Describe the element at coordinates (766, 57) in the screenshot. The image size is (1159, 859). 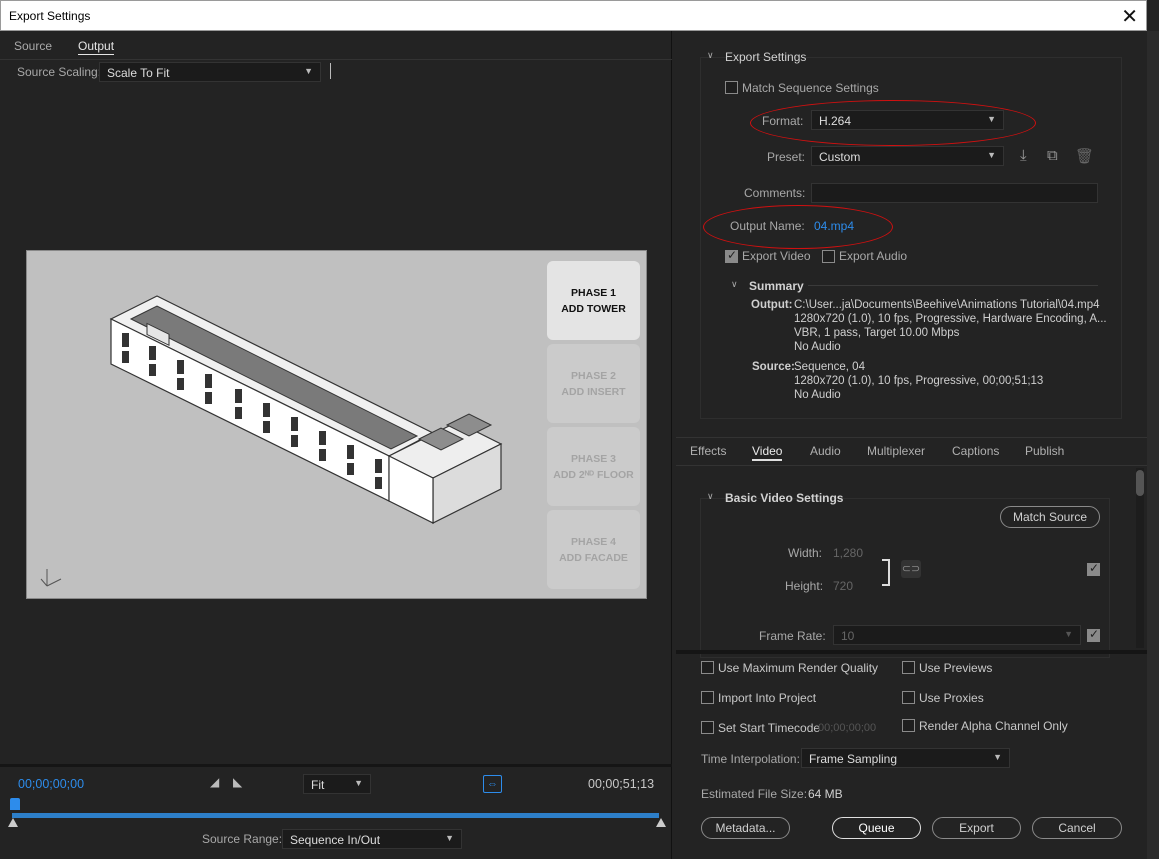
I see `export-settings-title: Export Settings` at that location.